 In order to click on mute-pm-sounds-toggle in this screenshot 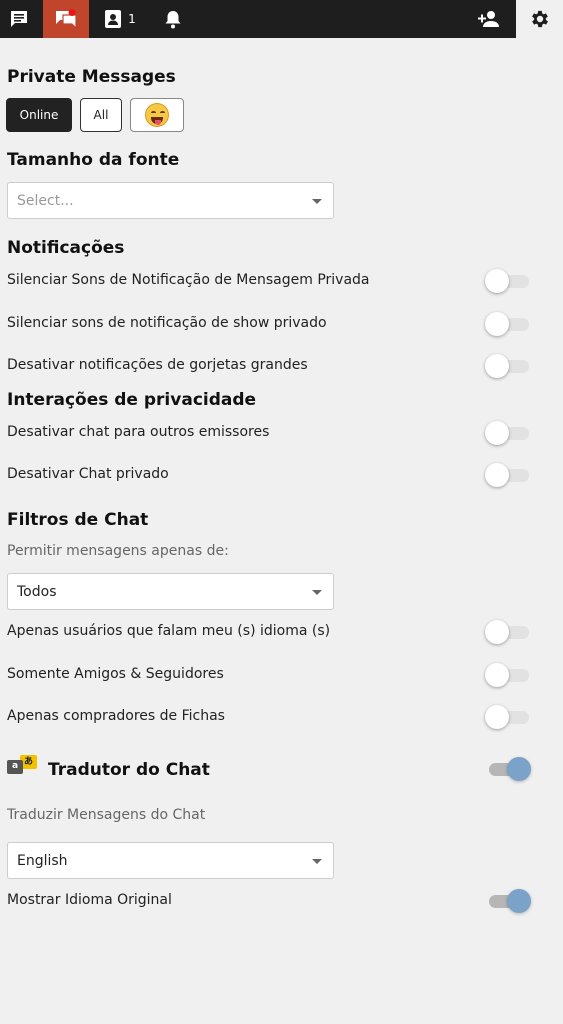, I will do `click(508, 281)`.